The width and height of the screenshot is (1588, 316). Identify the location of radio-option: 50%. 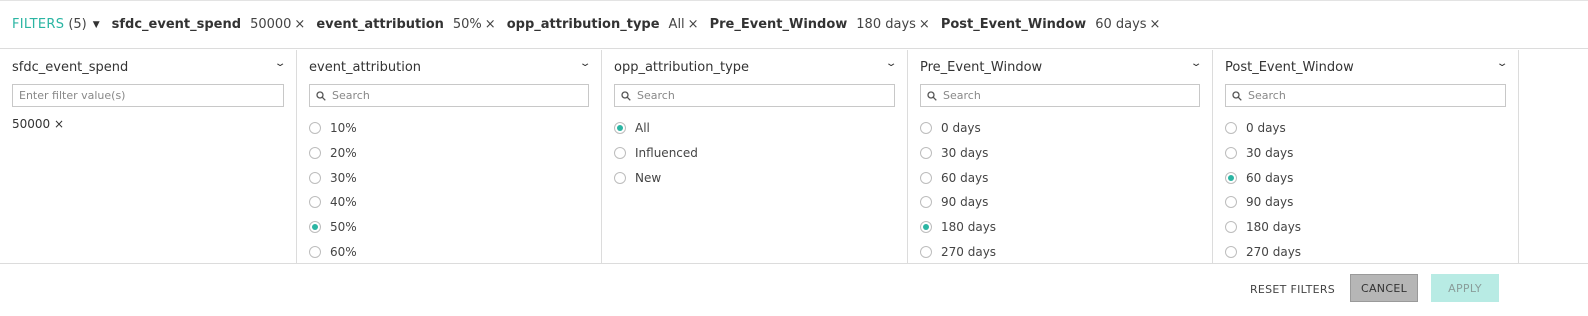
(333, 227).